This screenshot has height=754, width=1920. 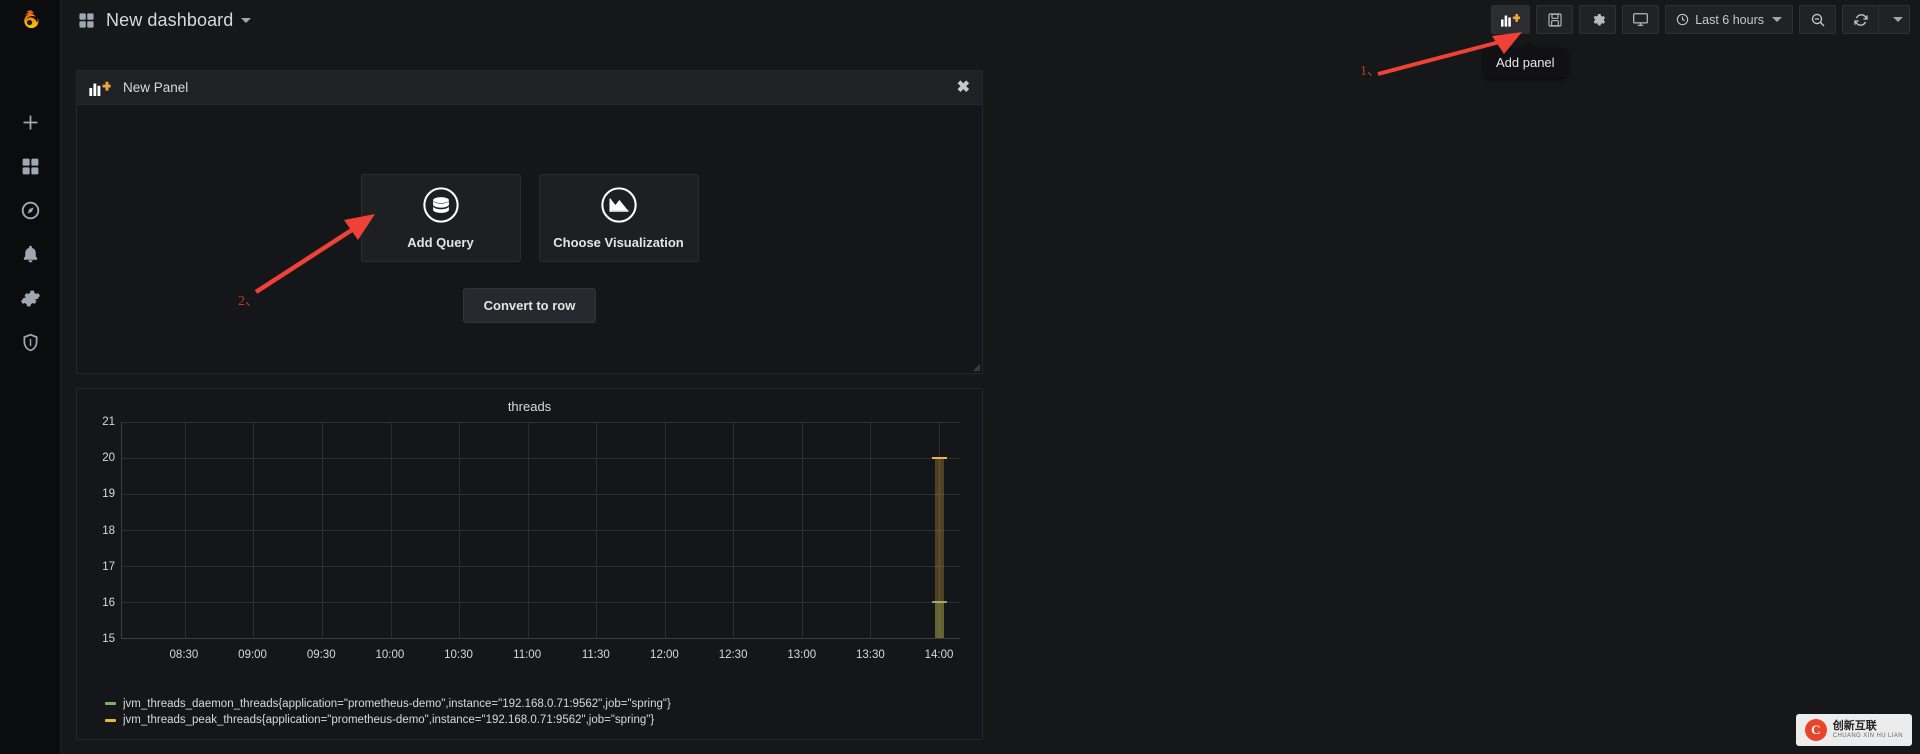 What do you see at coordinates (529, 88) in the screenshot?
I see `new-panel-header: New Panel ✖` at bounding box center [529, 88].